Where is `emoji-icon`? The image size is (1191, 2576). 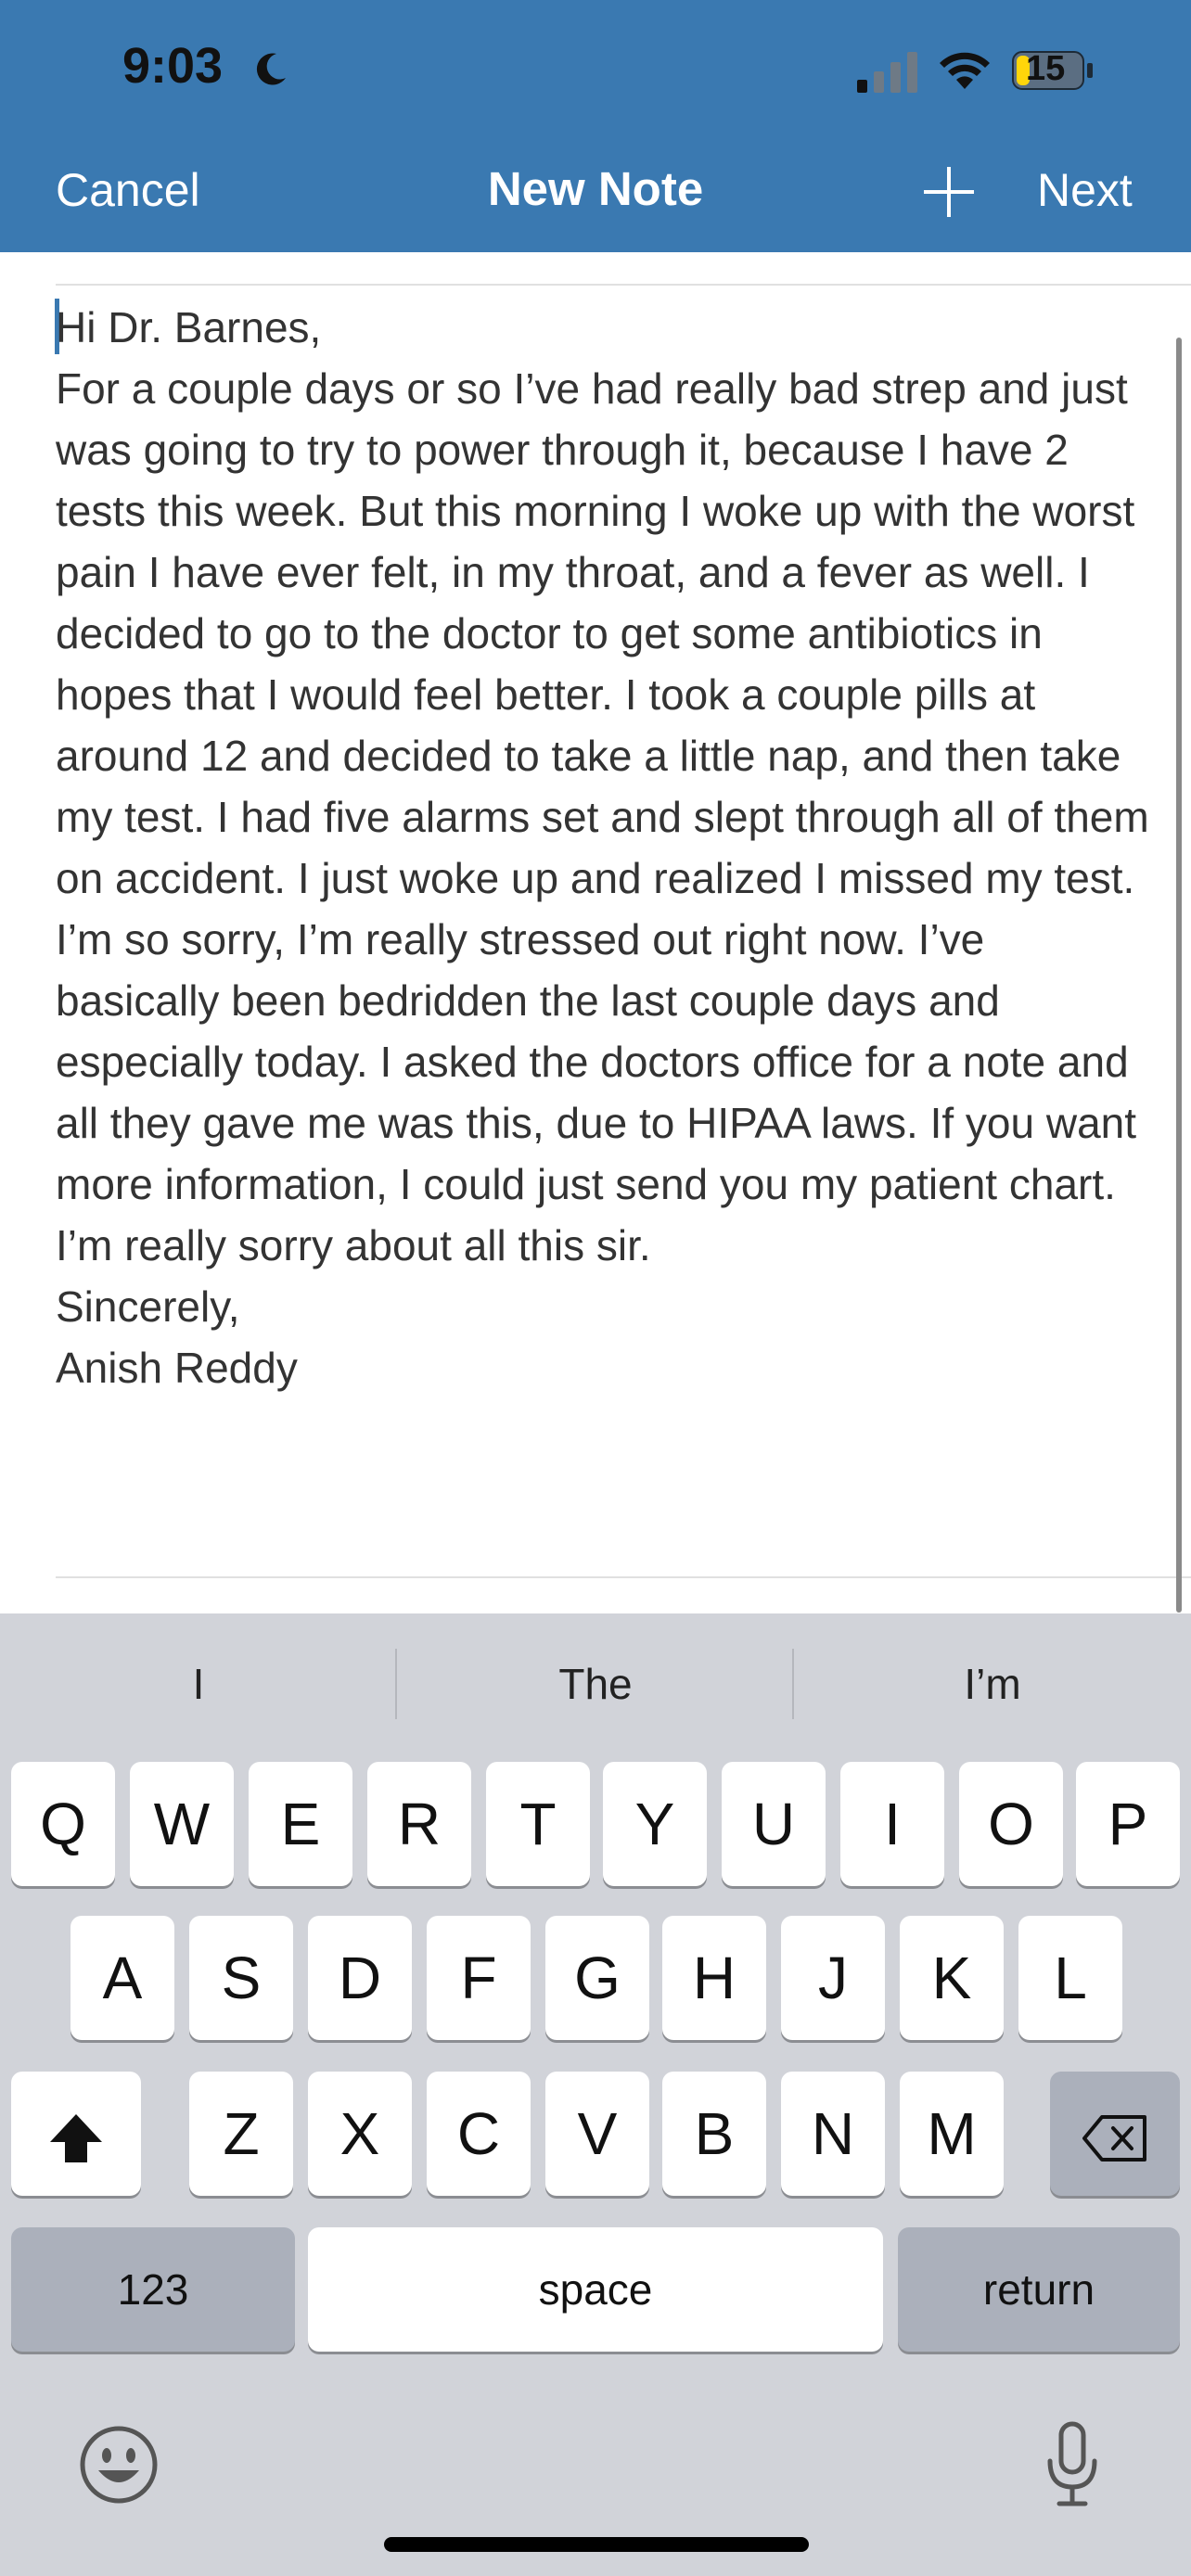
emoji-icon is located at coordinates (119, 2465).